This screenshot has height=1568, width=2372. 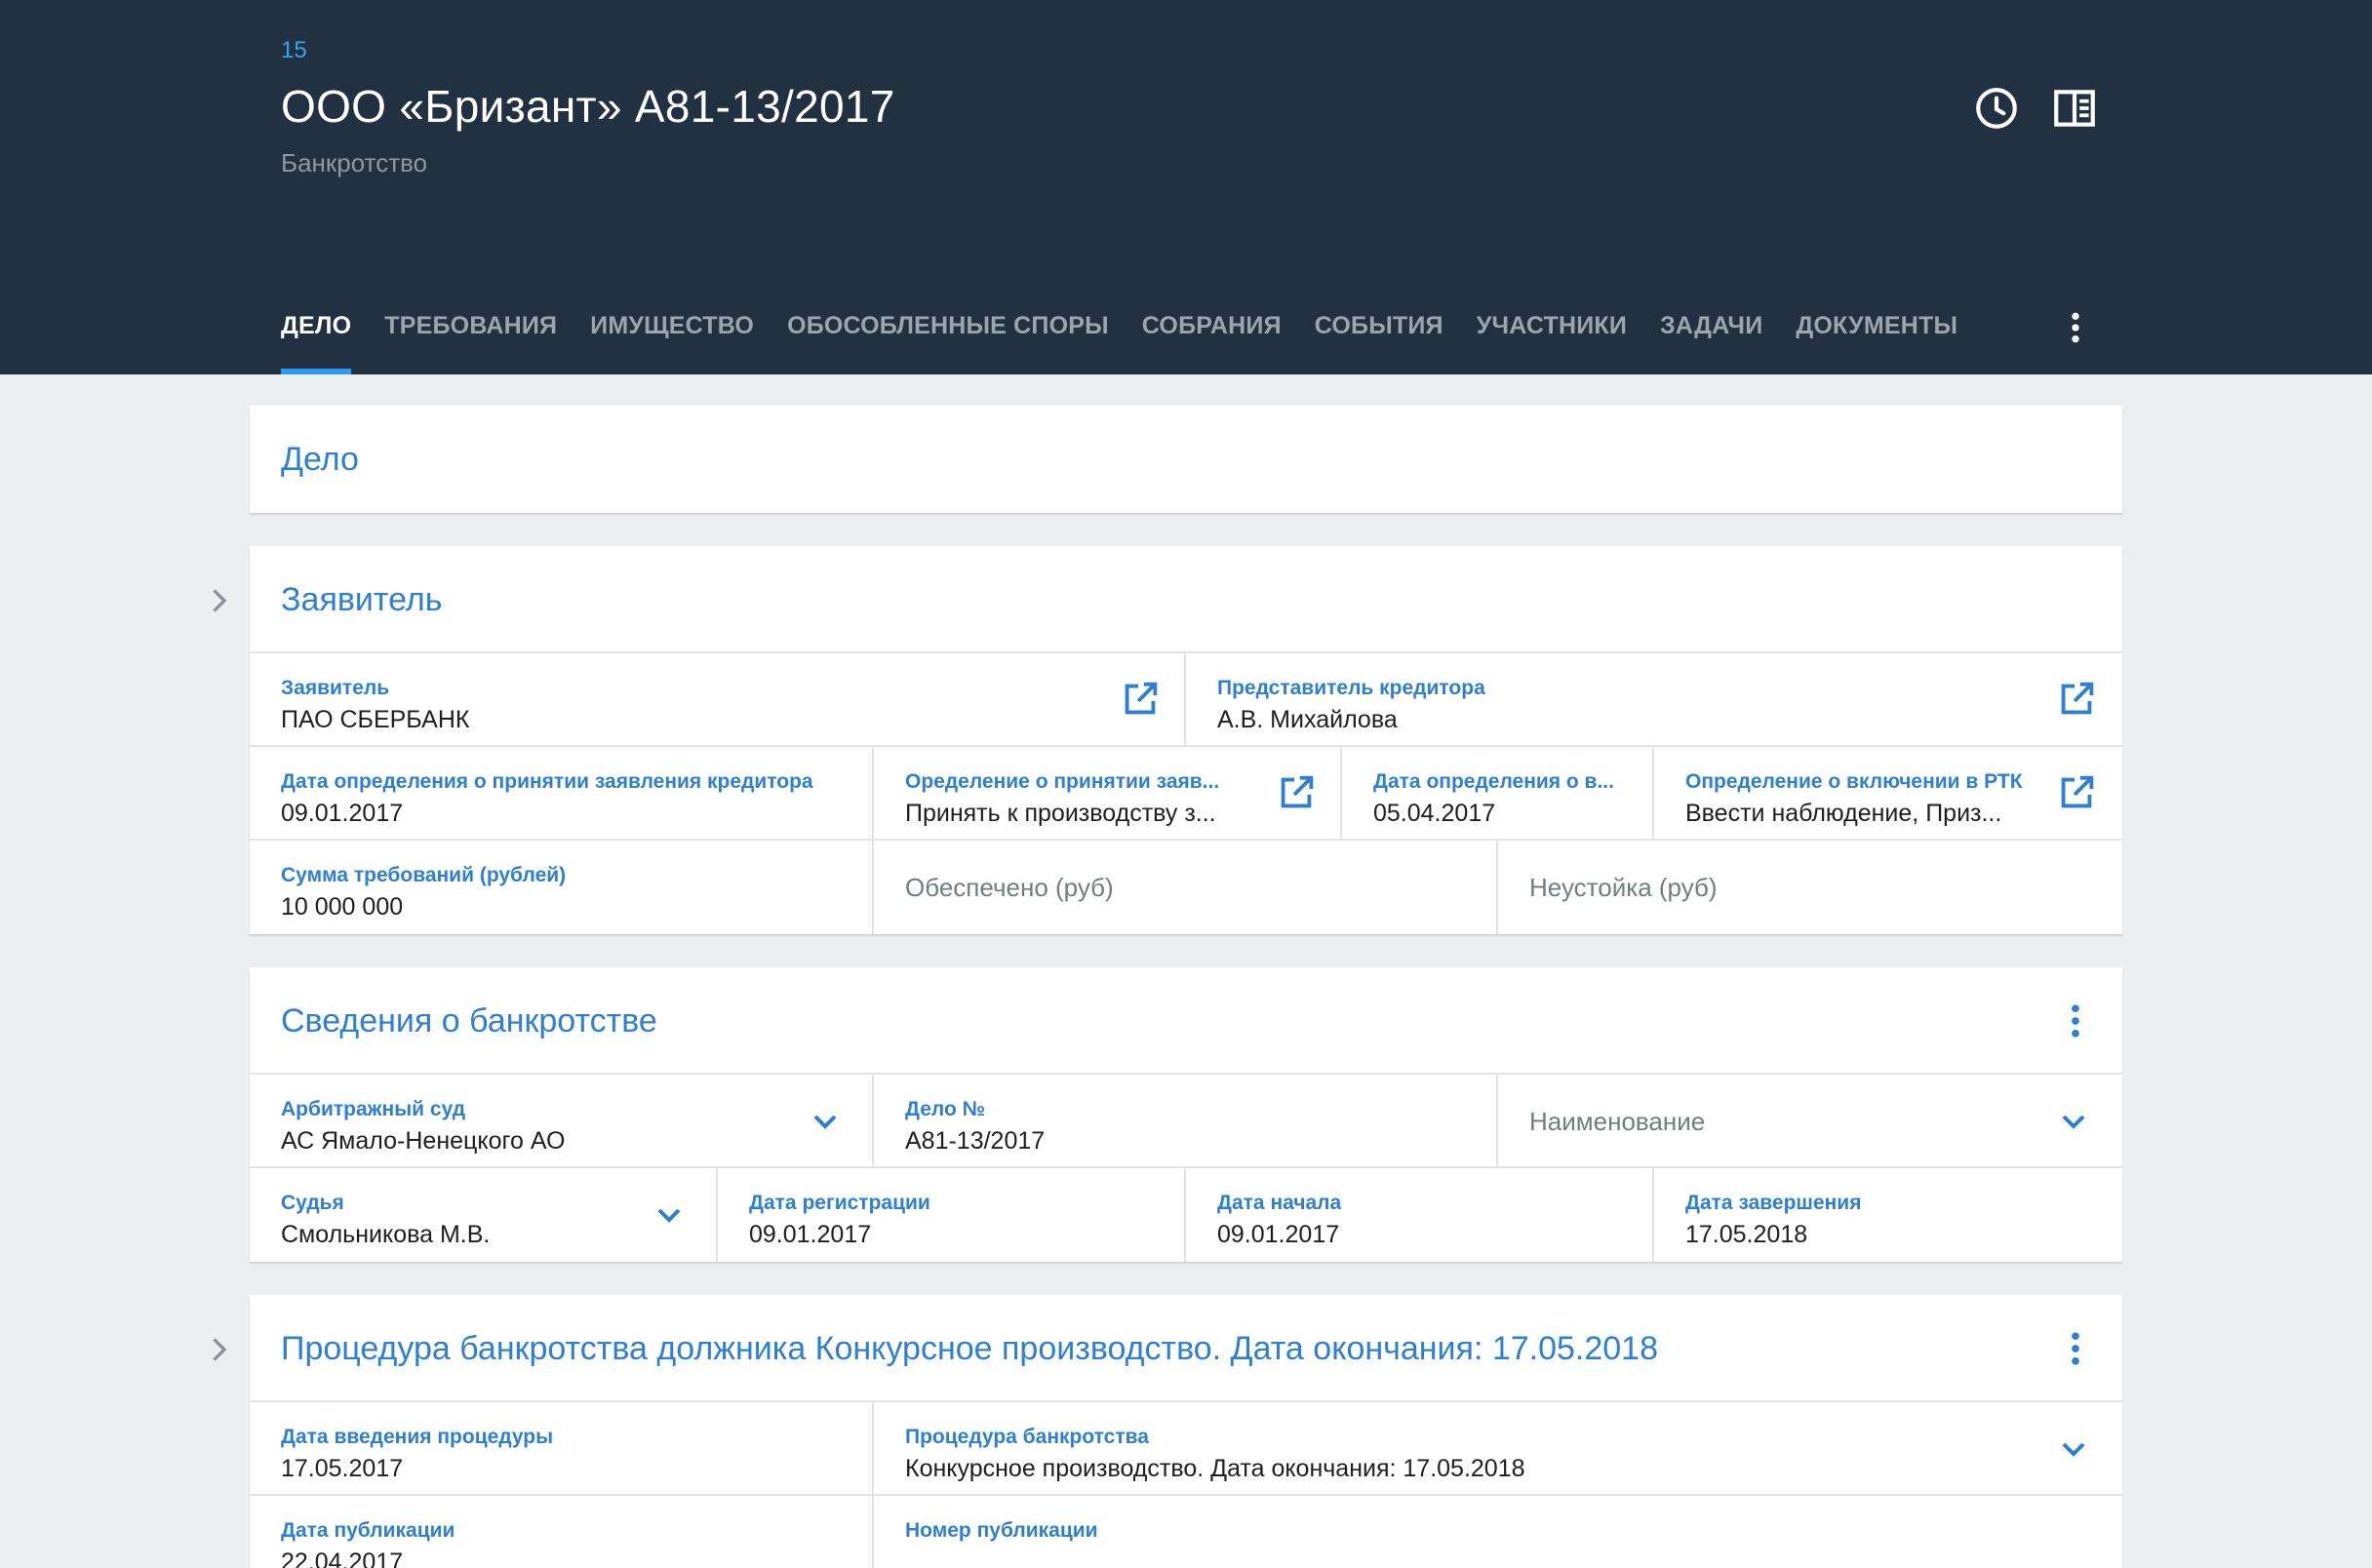 What do you see at coordinates (1001, 1530) in the screenshot?
I see `field-label: Номер публикации` at bounding box center [1001, 1530].